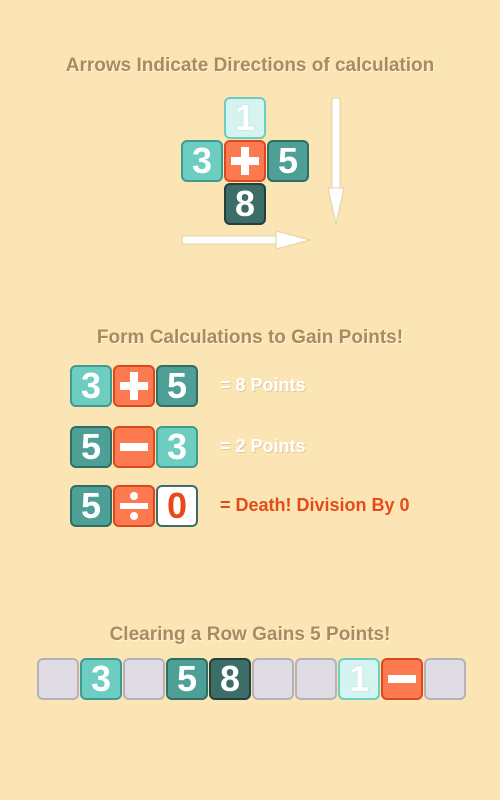  I want to click on example-tile-b: 3, so click(177, 447).